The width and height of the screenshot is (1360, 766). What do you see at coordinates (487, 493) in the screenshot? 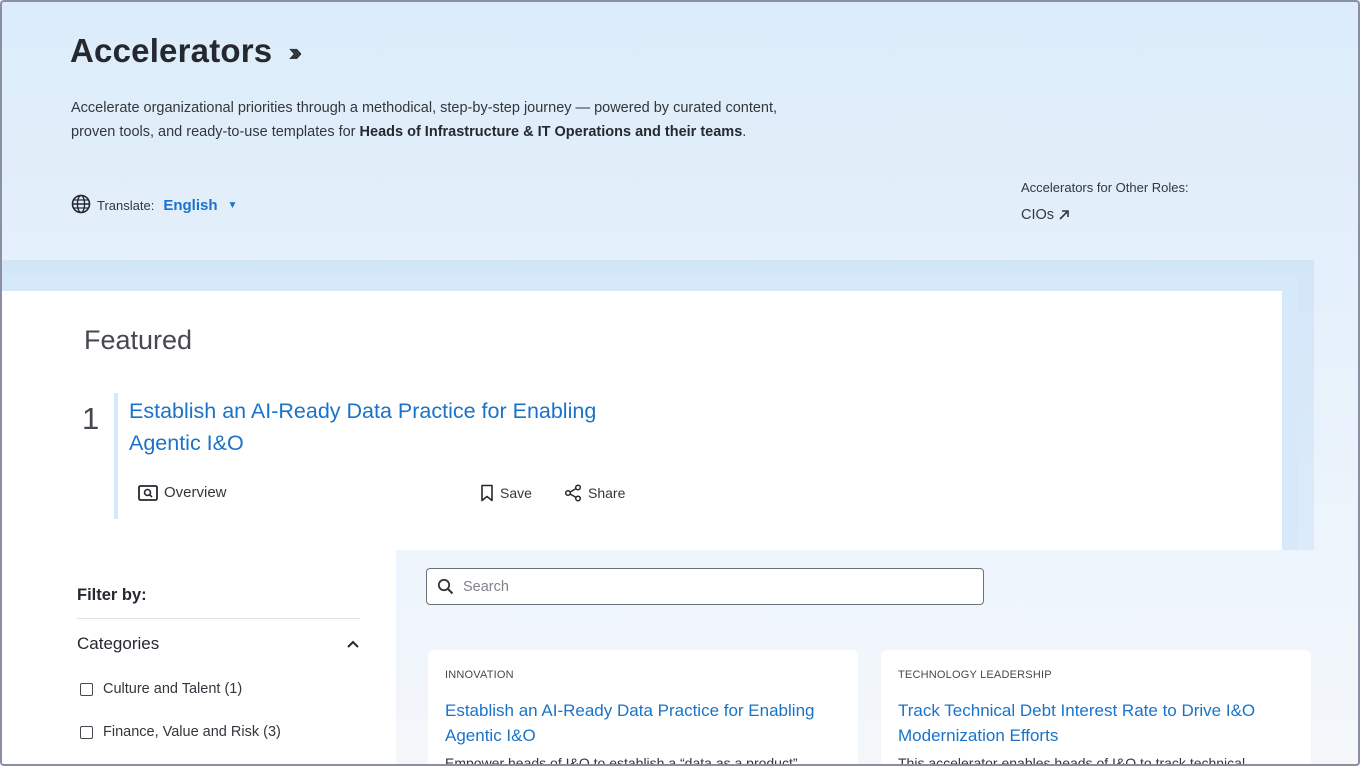
I see `bookmark-icon` at bounding box center [487, 493].